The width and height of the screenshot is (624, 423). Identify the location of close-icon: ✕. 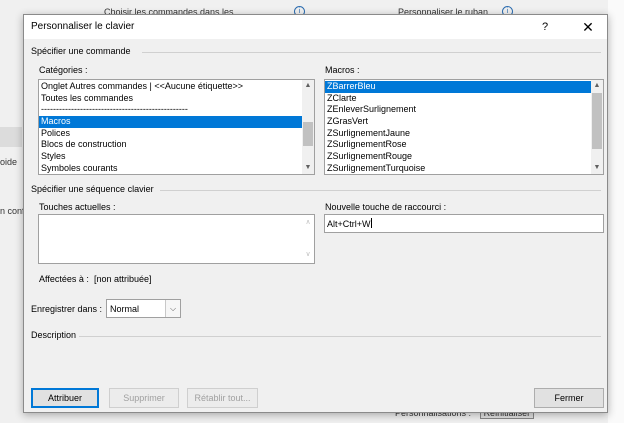
(588, 27).